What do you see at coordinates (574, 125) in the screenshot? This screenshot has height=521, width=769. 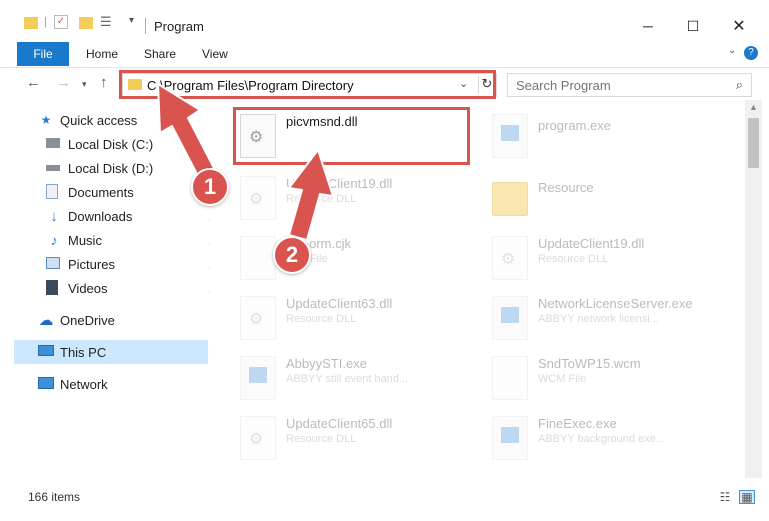 I see `file-name: program.exe` at bounding box center [574, 125].